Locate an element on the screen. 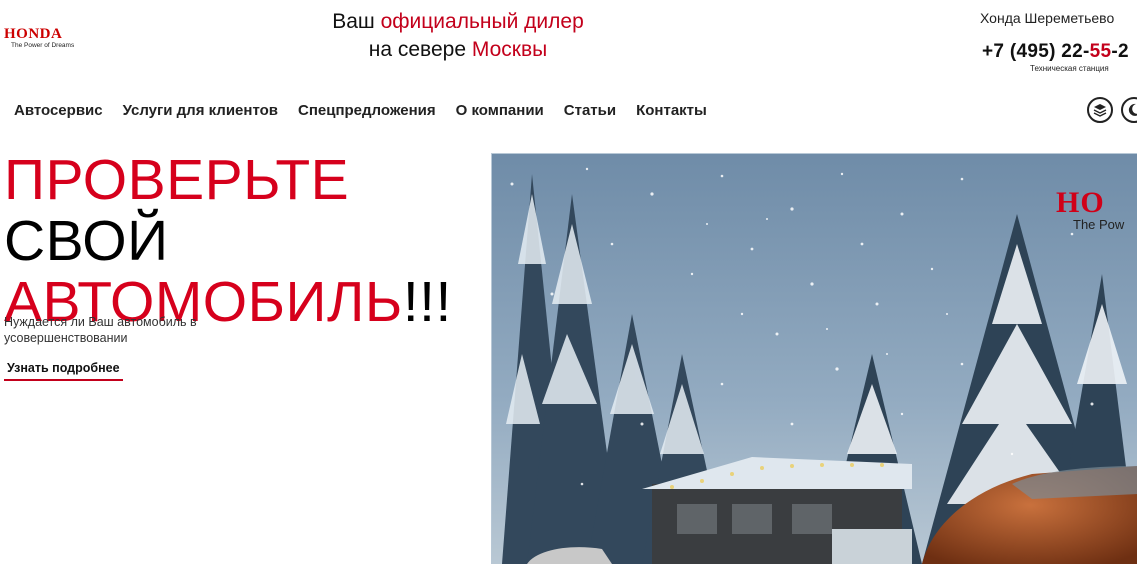 This screenshot has height=564, width=1137. dealer-name: Хонда Шереметьево is located at coordinates (1058, 18).